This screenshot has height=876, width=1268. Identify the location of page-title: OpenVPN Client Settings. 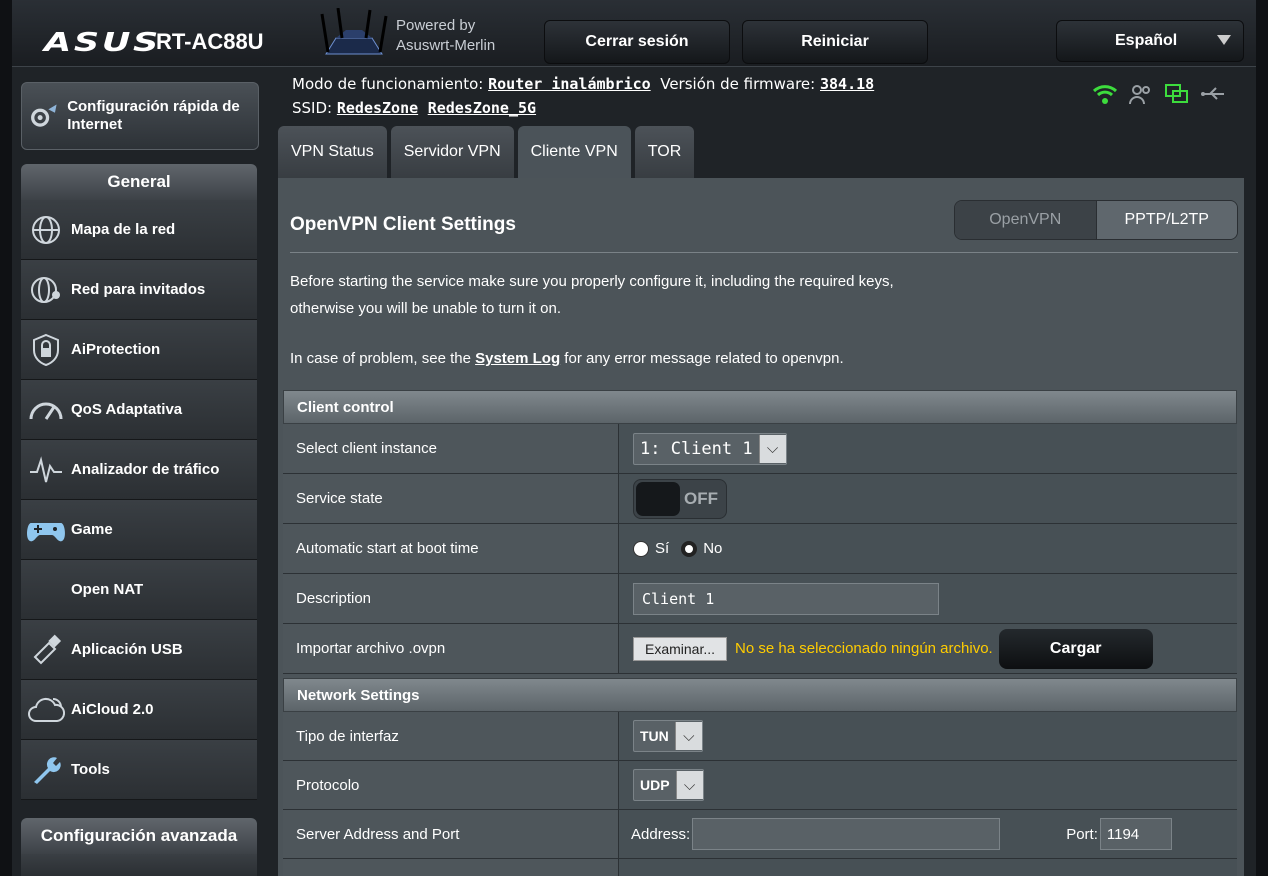
(403, 224).